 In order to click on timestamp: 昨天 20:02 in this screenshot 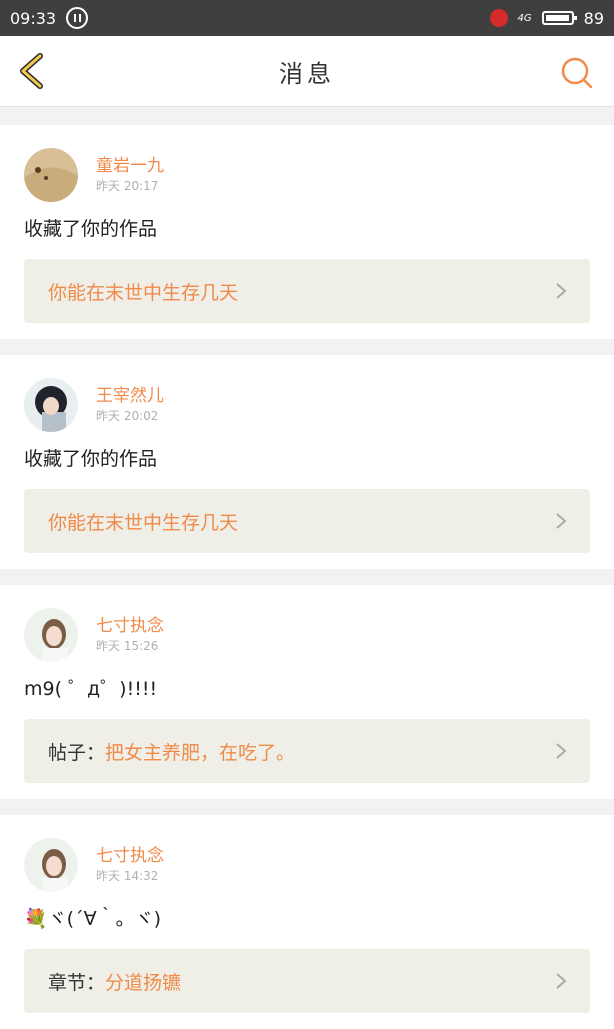, I will do `click(127, 416)`.